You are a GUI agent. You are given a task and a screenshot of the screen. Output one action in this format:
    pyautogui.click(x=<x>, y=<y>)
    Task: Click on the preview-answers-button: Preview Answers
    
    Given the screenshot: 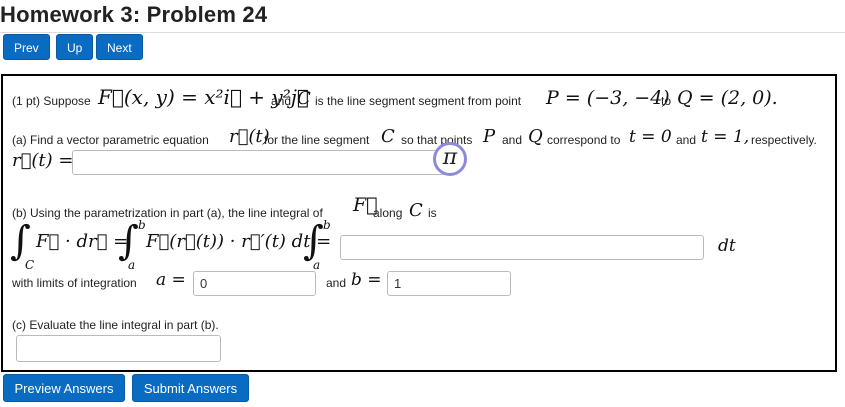 What is the action you would take?
    pyautogui.click(x=64, y=388)
    